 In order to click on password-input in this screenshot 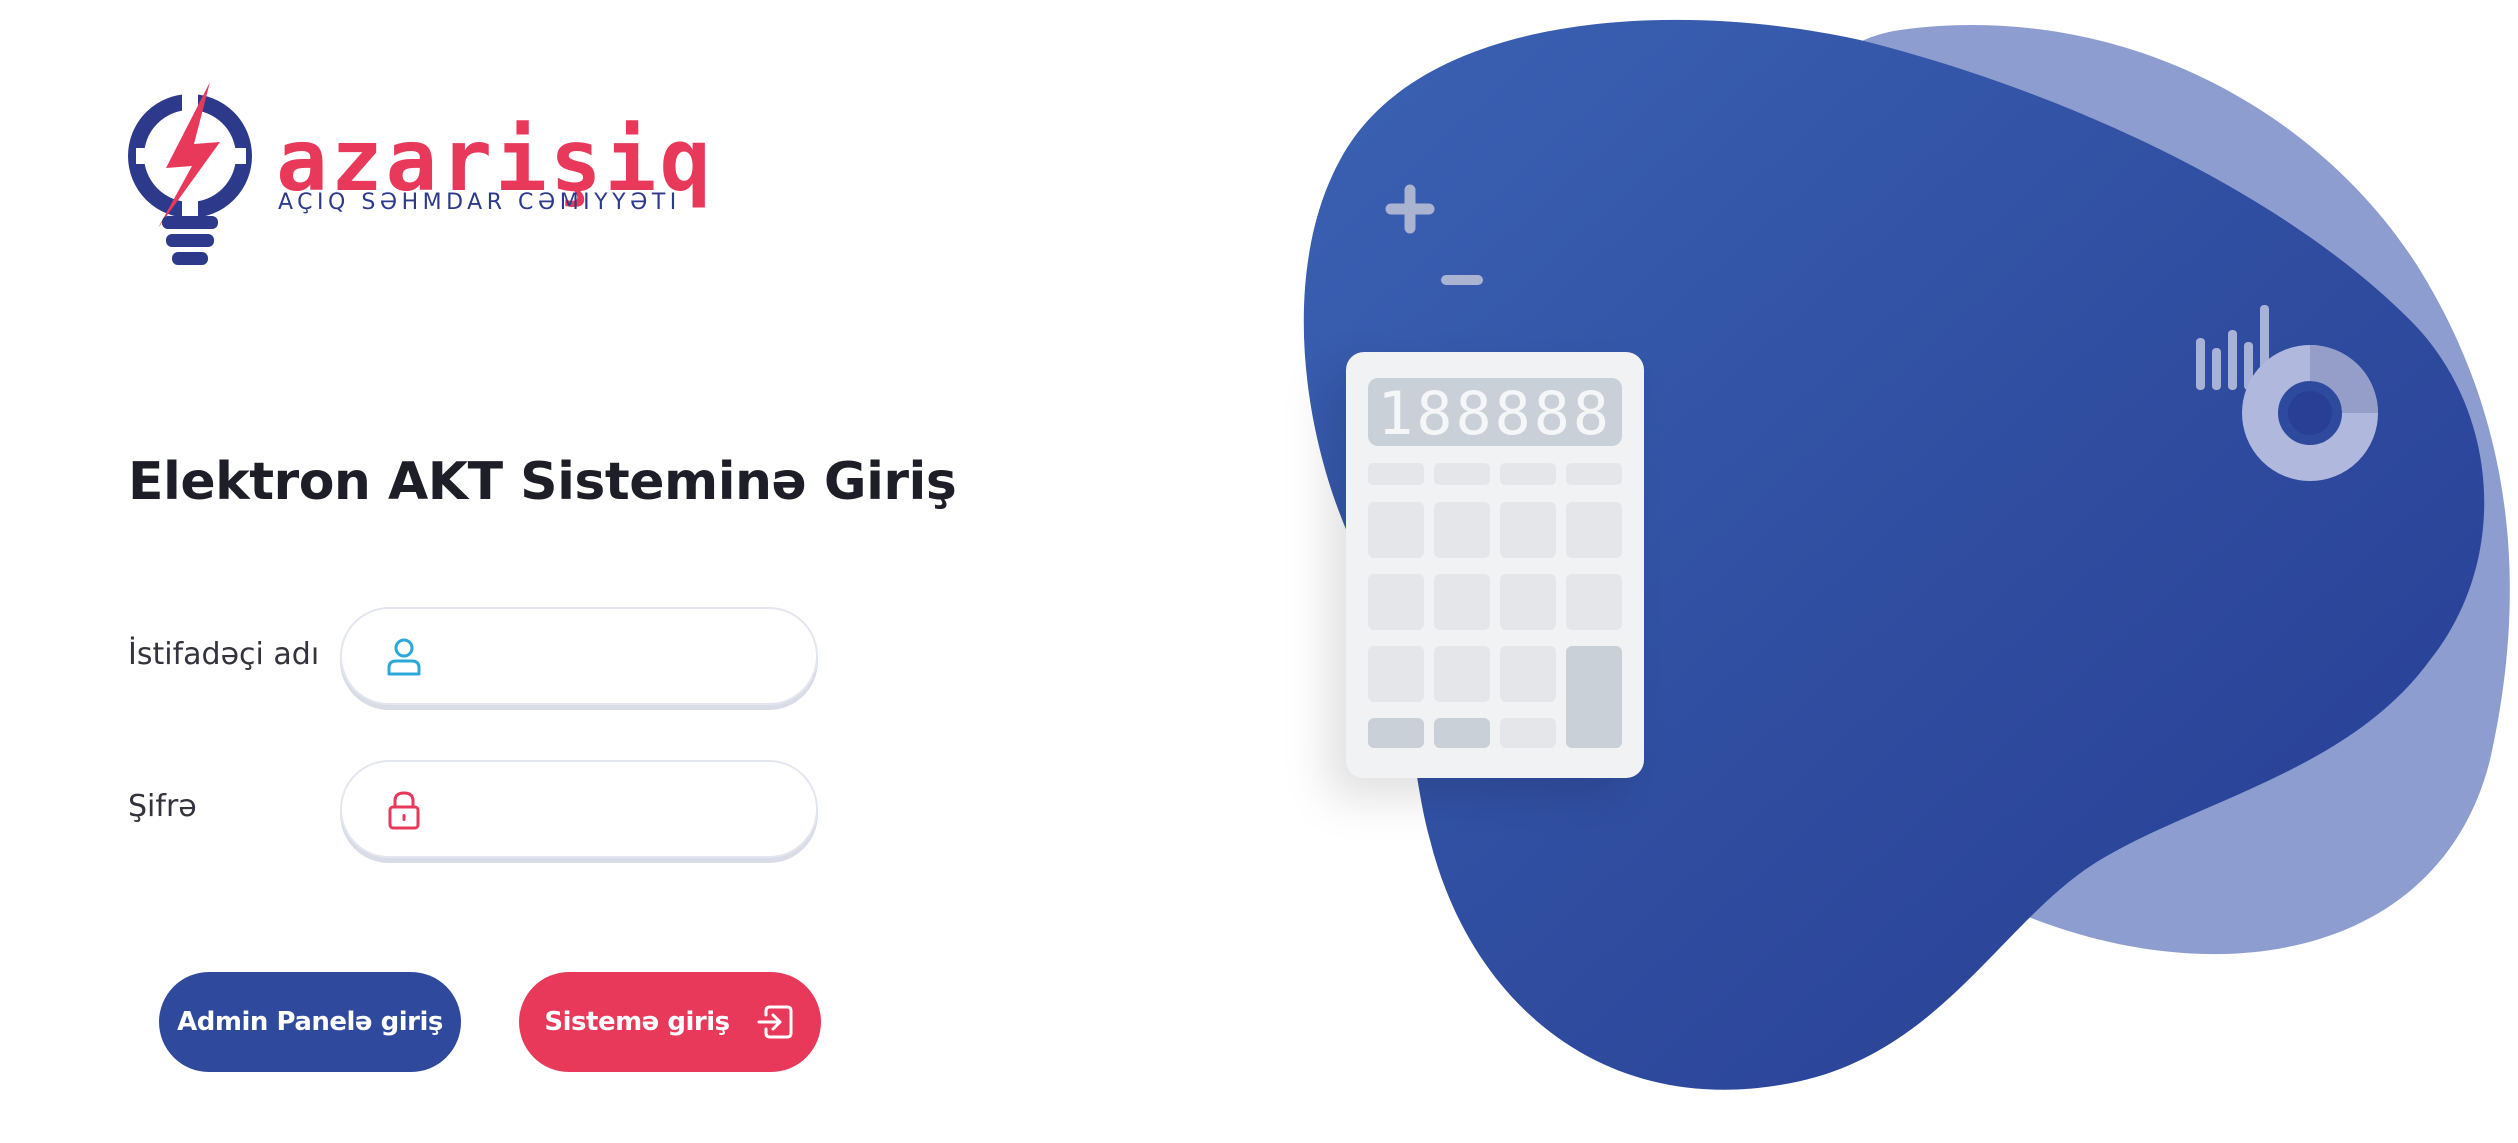, I will do `click(614, 810)`.